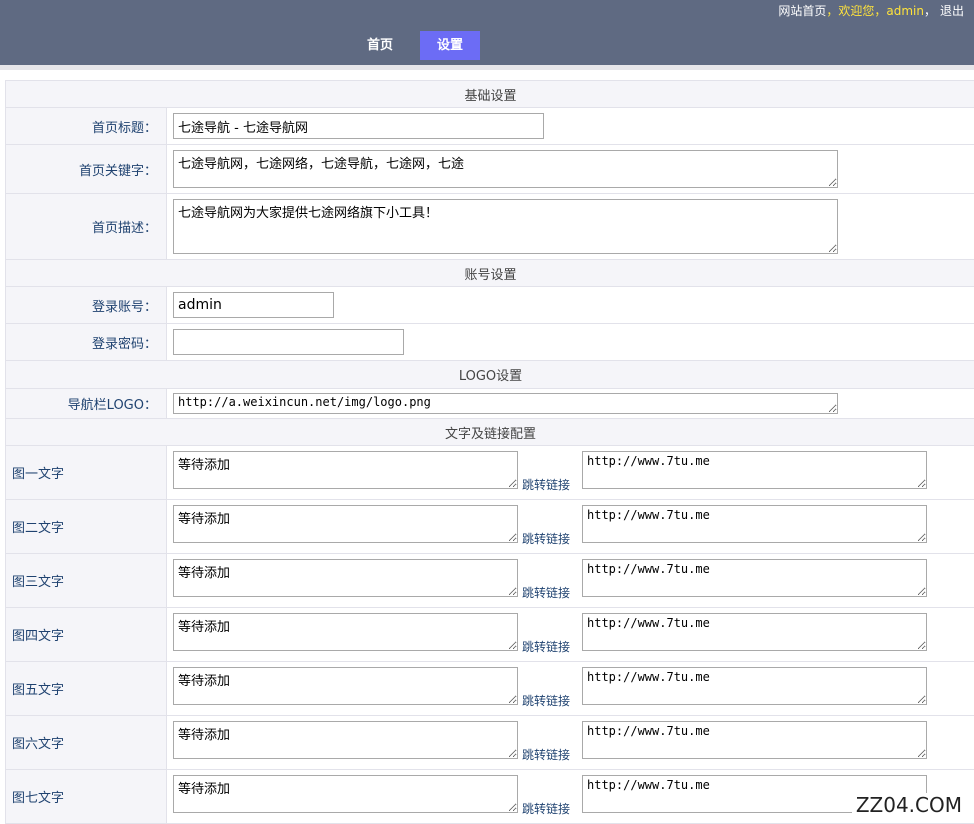  Describe the element at coordinates (450, 45) in the screenshot. I see `nav-tab-settings: 设置` at that location.